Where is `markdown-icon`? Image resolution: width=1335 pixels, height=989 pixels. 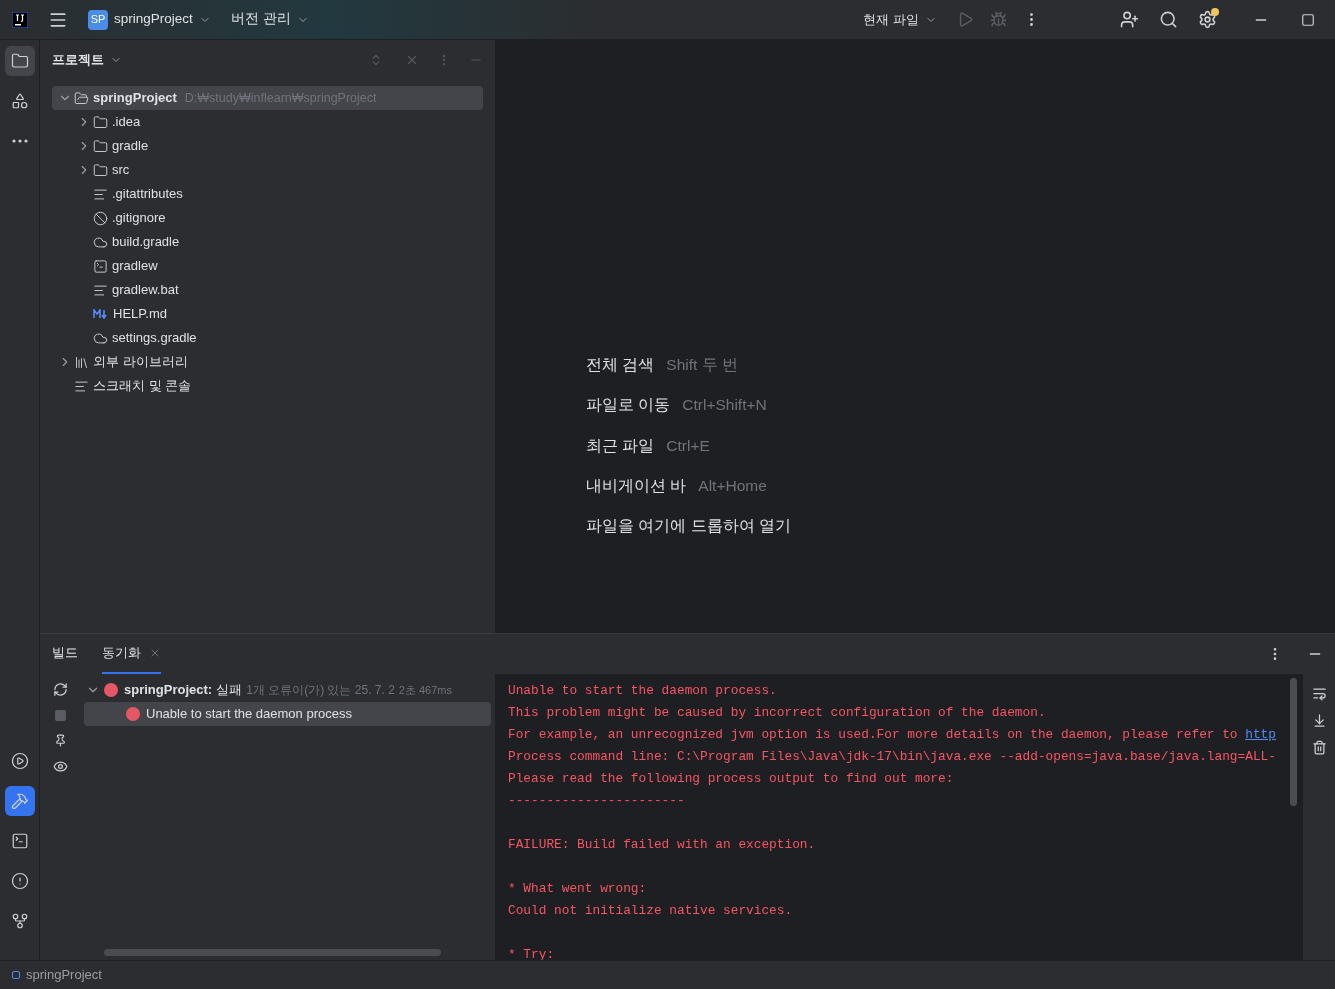
markdown-icon is located at coordinates (101, 314).